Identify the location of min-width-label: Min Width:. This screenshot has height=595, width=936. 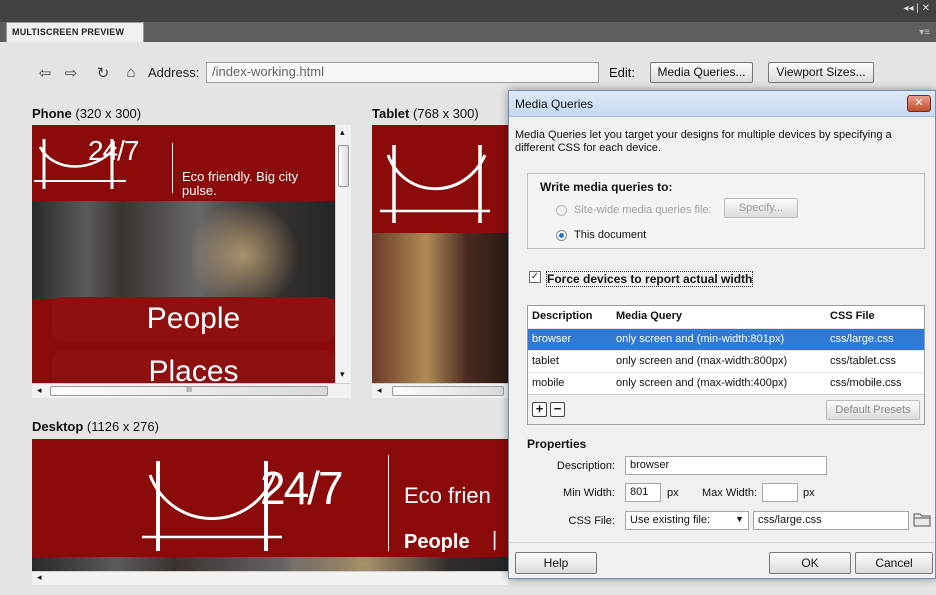
(589, 493).